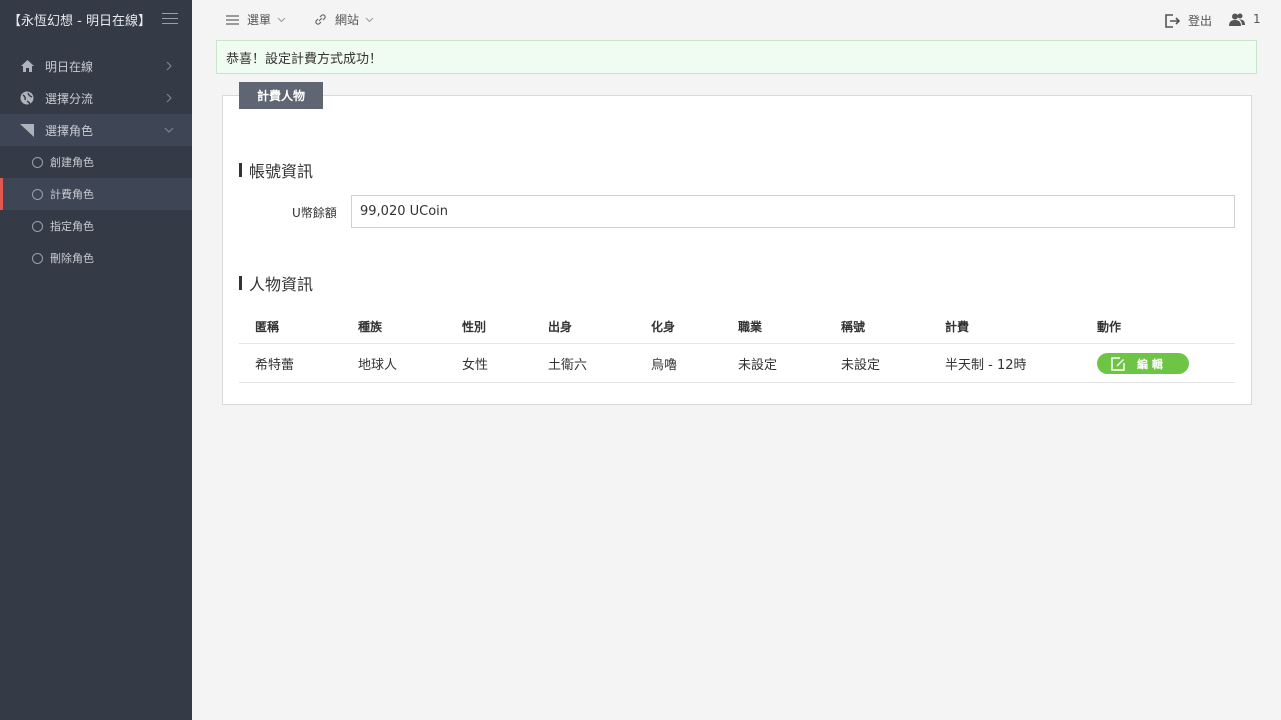  Describe the element at coordinates (69, 98) in the screenshot. I see `sidebar-item-label: 選擇分流` at that location.